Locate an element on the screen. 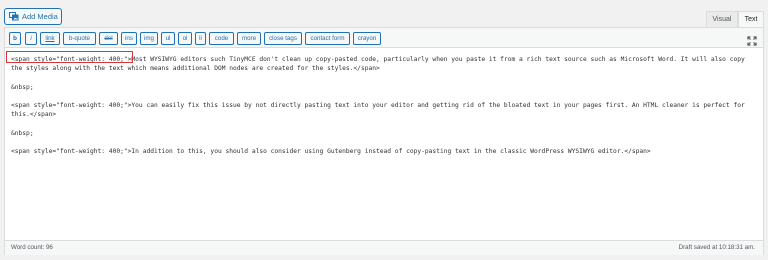 Image resolution: width=768 pixels, height=260 pixels. fullscreen-icon is located at coordinates (752, 39).